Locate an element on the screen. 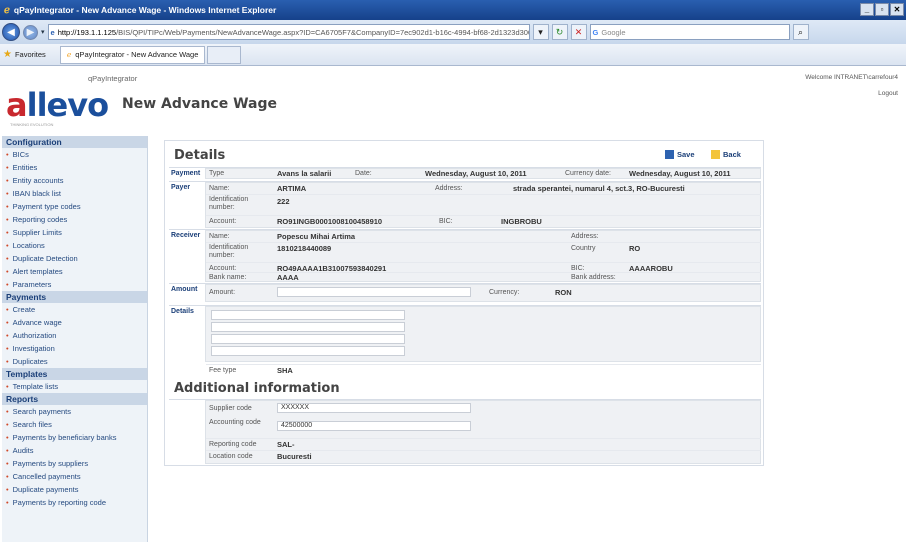  sidebar-item-payment-type-codes: • Payment type codes is located at coordinates (74, 206).